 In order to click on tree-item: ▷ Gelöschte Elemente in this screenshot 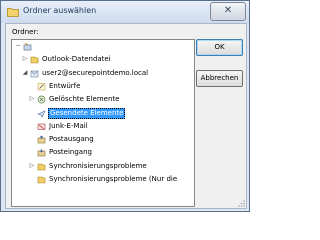, I will do `click(103, 99)`.